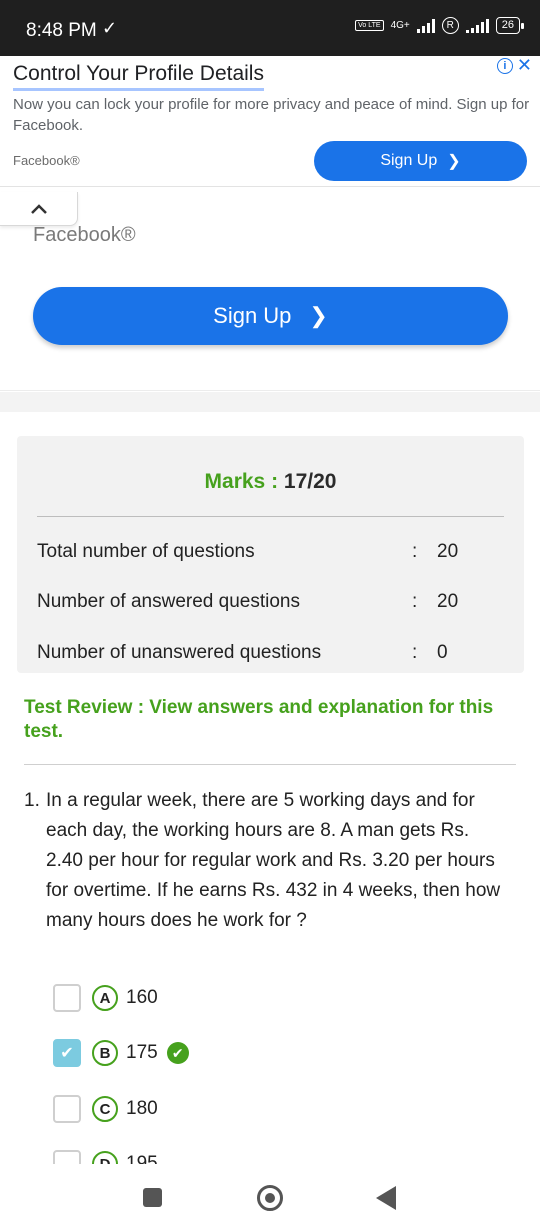 The image size is (540, 1230). Describe the element at coordinates (146, 551) in the screenshot. I see `stat-label: Total number of questions` at that location.